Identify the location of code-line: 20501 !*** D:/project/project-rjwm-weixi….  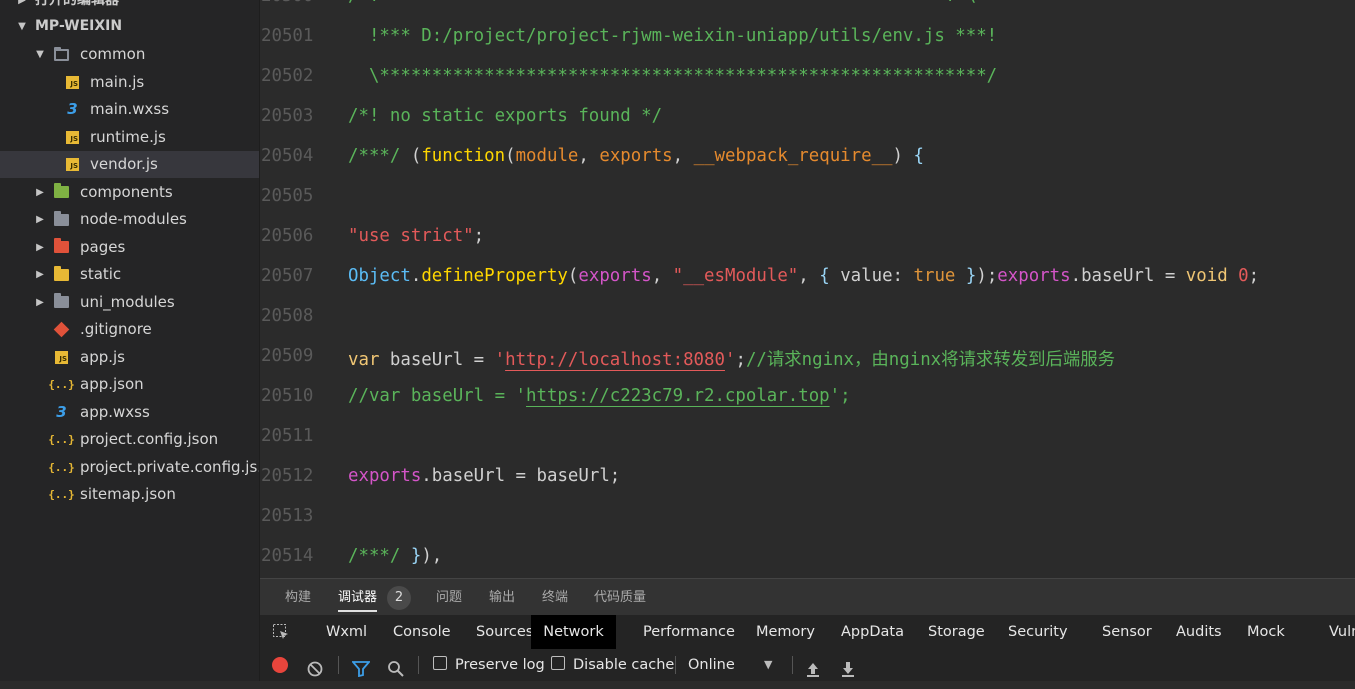
(807, 38).